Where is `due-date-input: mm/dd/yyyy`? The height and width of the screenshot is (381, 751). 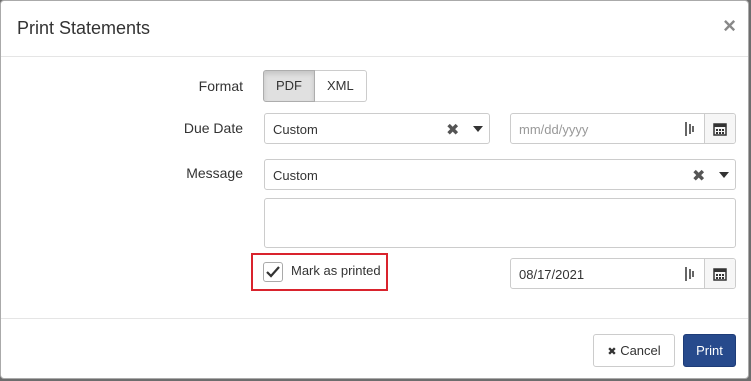 due-date-input: mm/dd/yyyy is located at coordinates (623, 128).